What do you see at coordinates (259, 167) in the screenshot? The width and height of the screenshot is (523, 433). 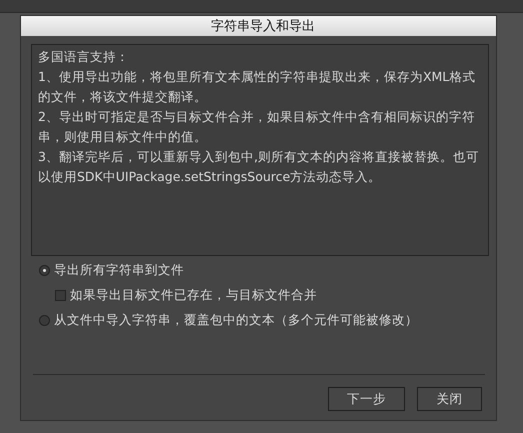 I see `info-paragraph: 3、翻译完毕后，可以重新导入到包中,则所有文本的内容将直接被替换。也可以使用SDK中UIPackage.setStringsSource方法动态导入。` at bounding box center [259, 167].